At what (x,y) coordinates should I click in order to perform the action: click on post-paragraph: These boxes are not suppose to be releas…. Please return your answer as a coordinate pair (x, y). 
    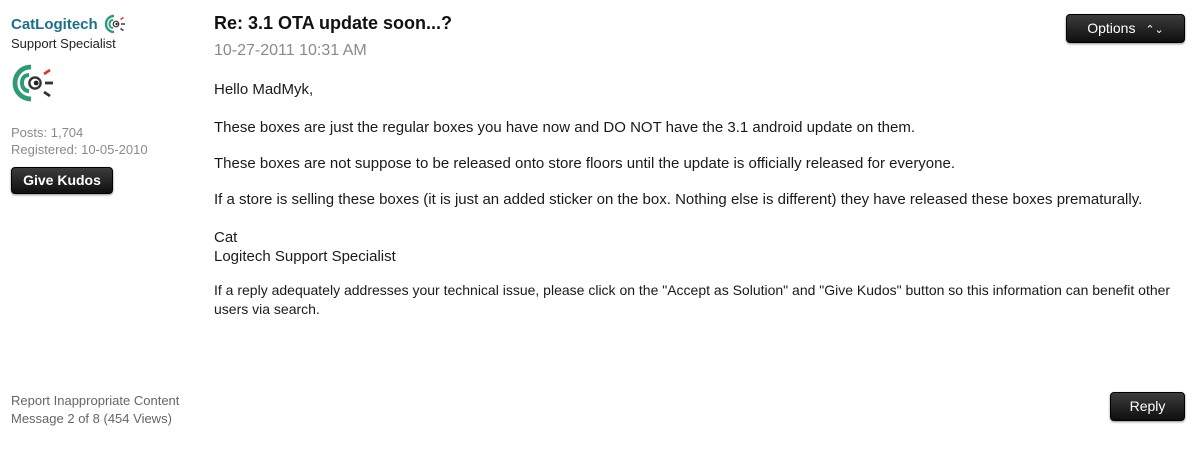
    Looking at the image, I should click on (585, 163).